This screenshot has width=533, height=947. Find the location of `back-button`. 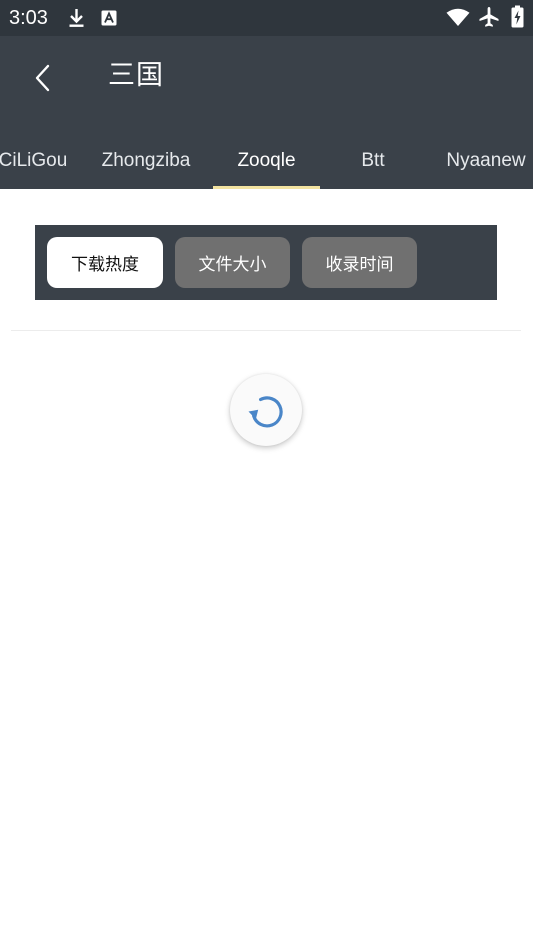

back-button is located at coordinates (42, 78).